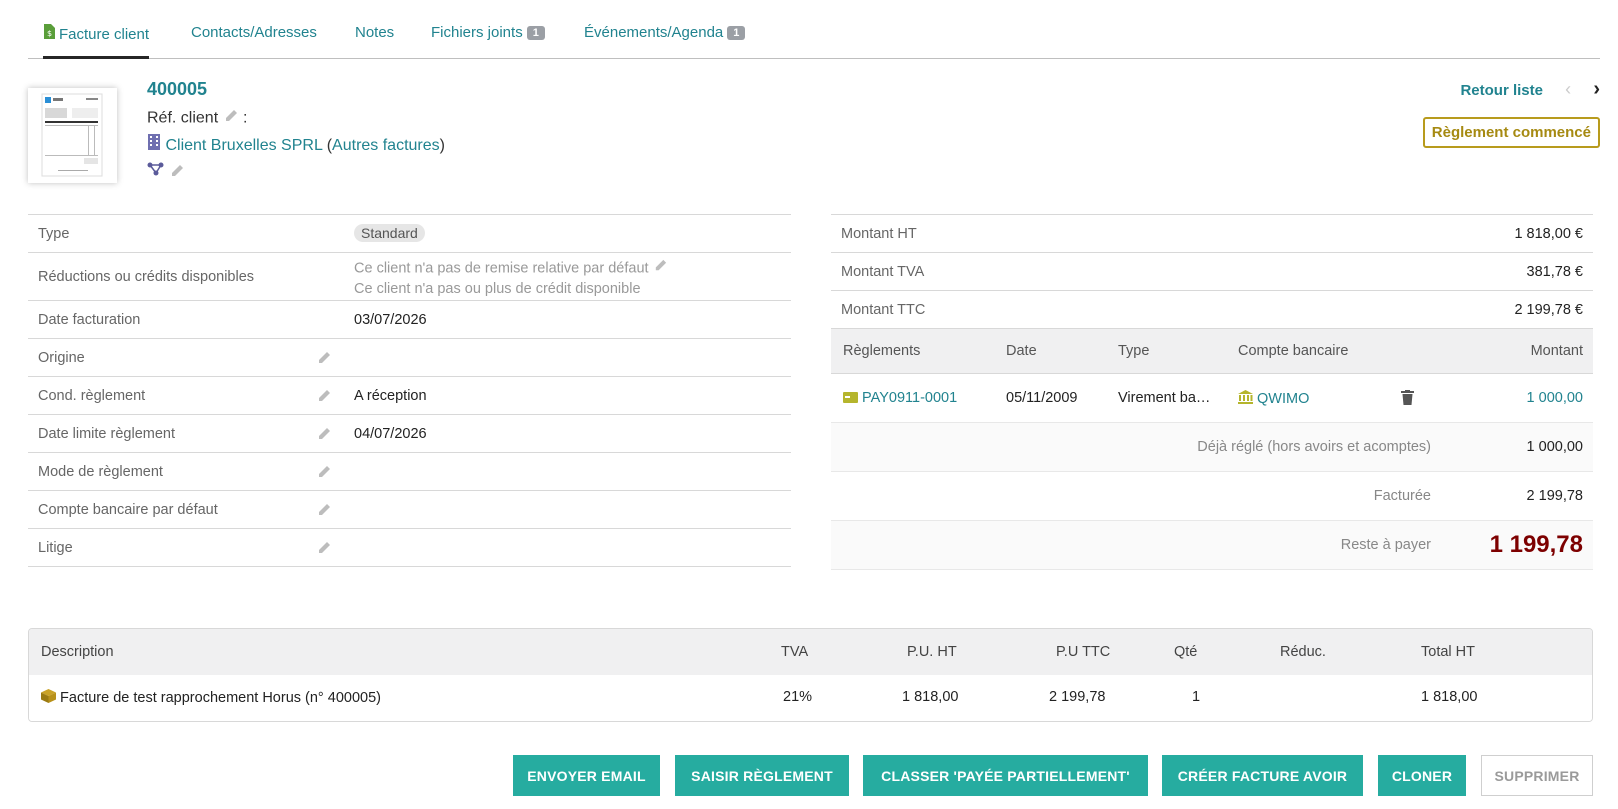 The width and height of the screenshot is (1618, 809). I want to click on edit-origine-icon, so click(324, 360).